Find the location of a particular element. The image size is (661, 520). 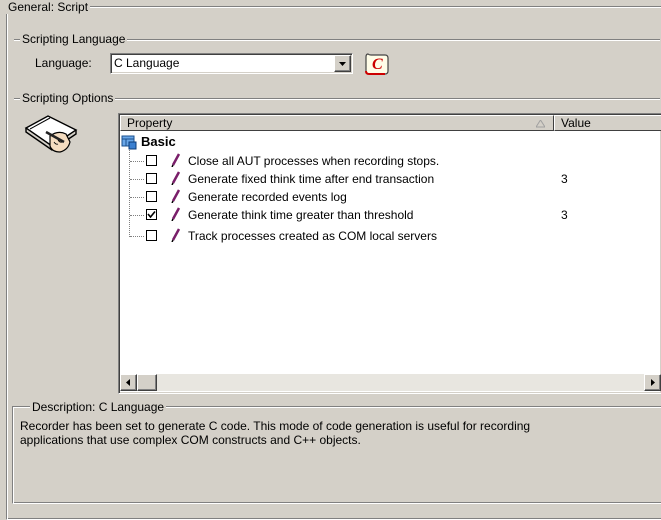

scroll-left-button is located at coordinates (128, 382).